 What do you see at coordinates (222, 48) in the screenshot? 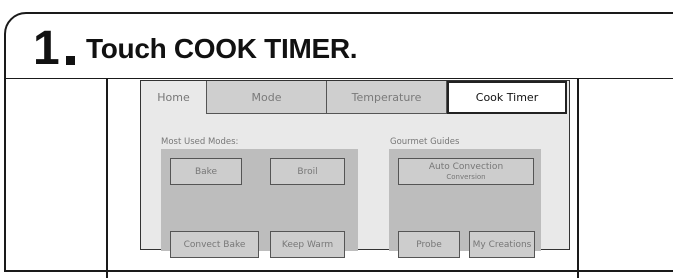
I see `step-title: Touch COOK TIMER.` at bounding box center [222, 48].